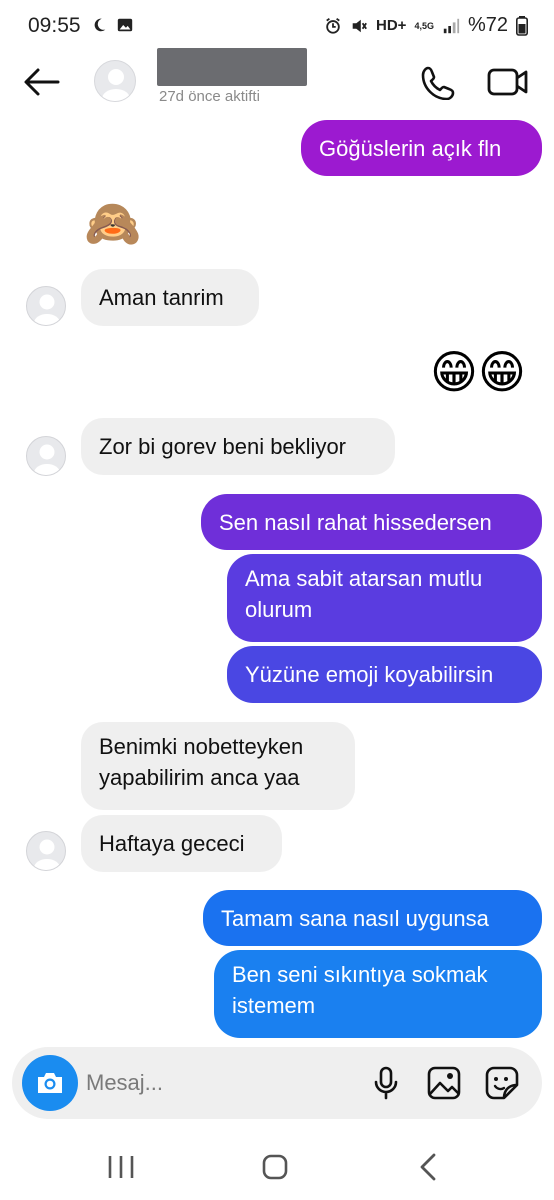  Describe the element at coordinates (438, 82) in the screenshot. I see `phone-icon` at that location.